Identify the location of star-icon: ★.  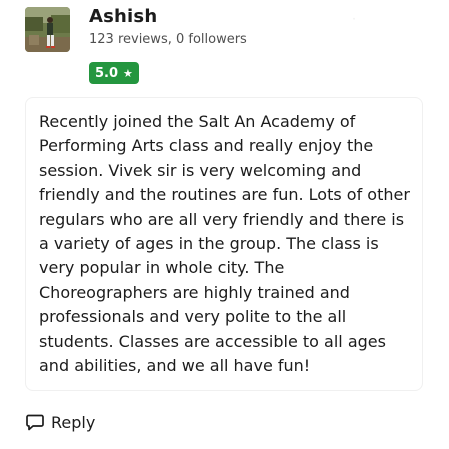
(128, 73).